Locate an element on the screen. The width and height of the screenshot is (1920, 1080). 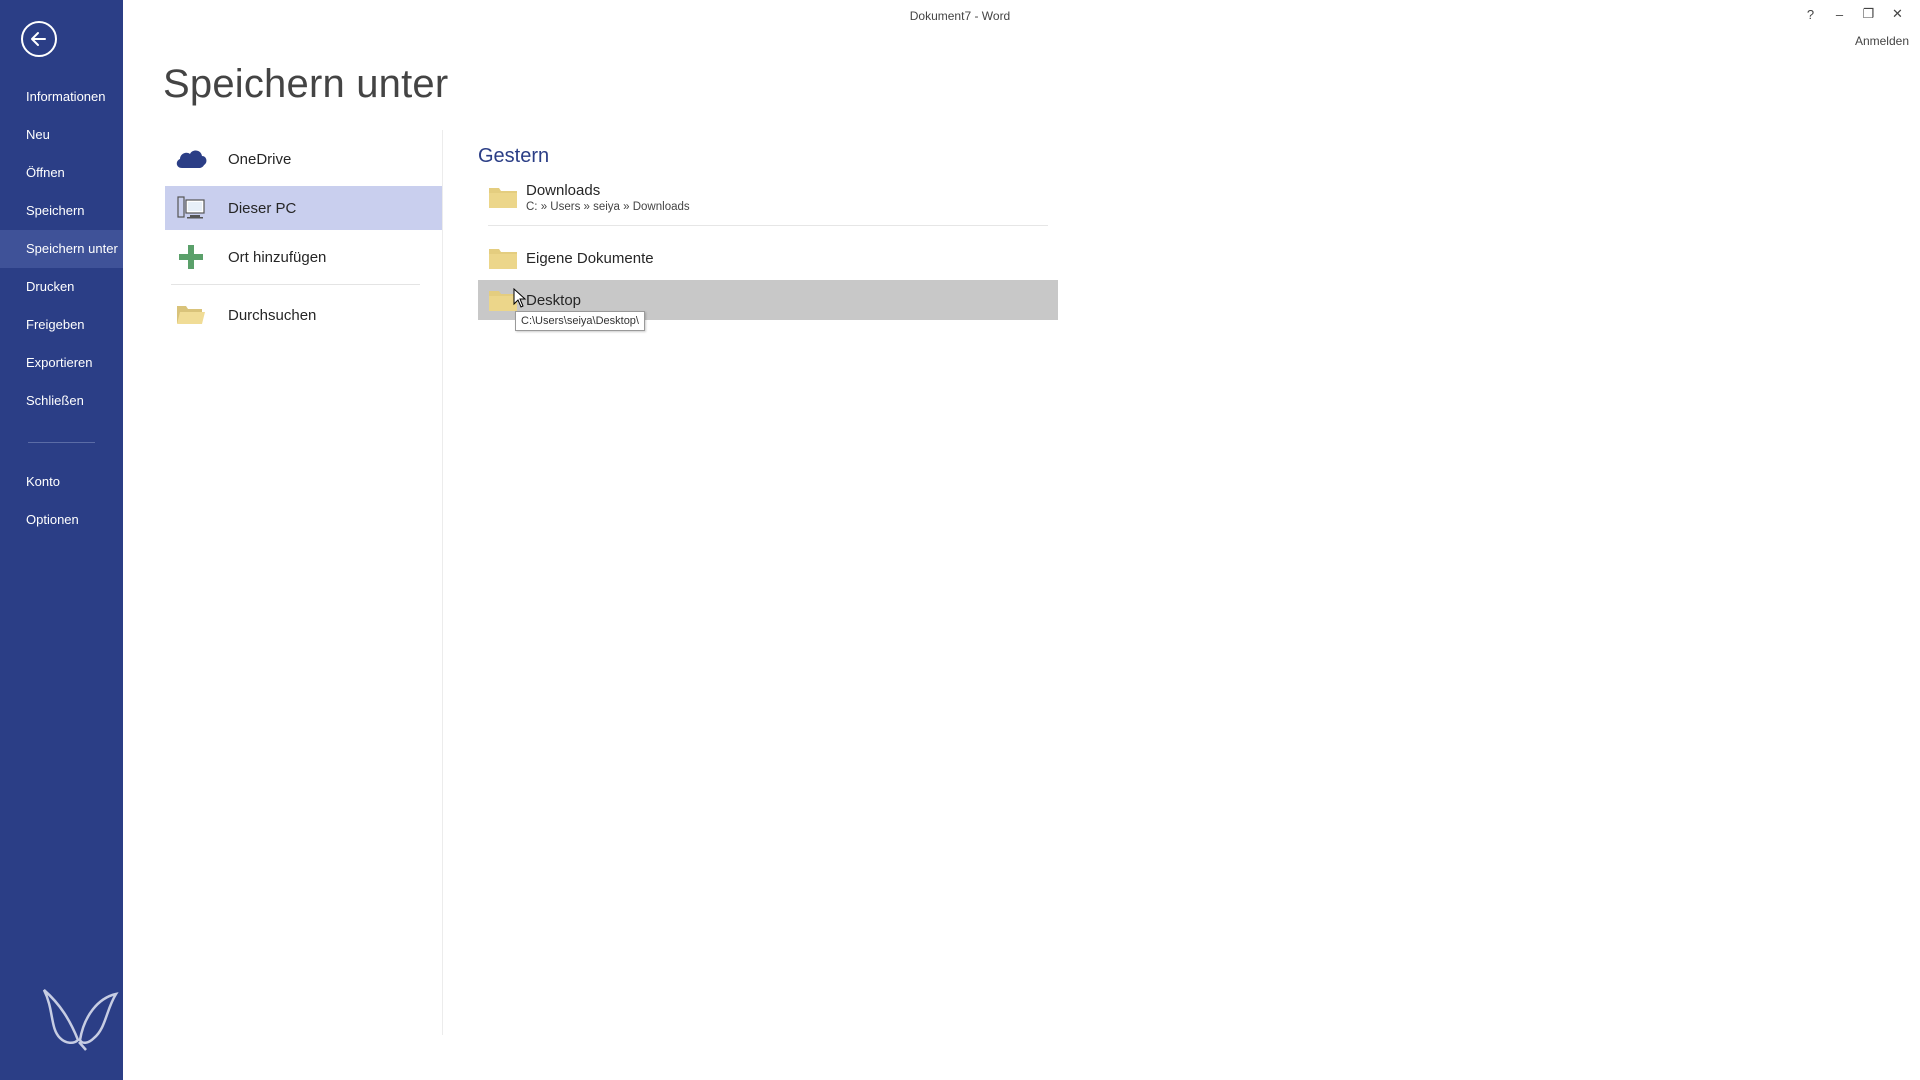
location-dieser-pc: Dieser PC is located at coordinates (303, 208).